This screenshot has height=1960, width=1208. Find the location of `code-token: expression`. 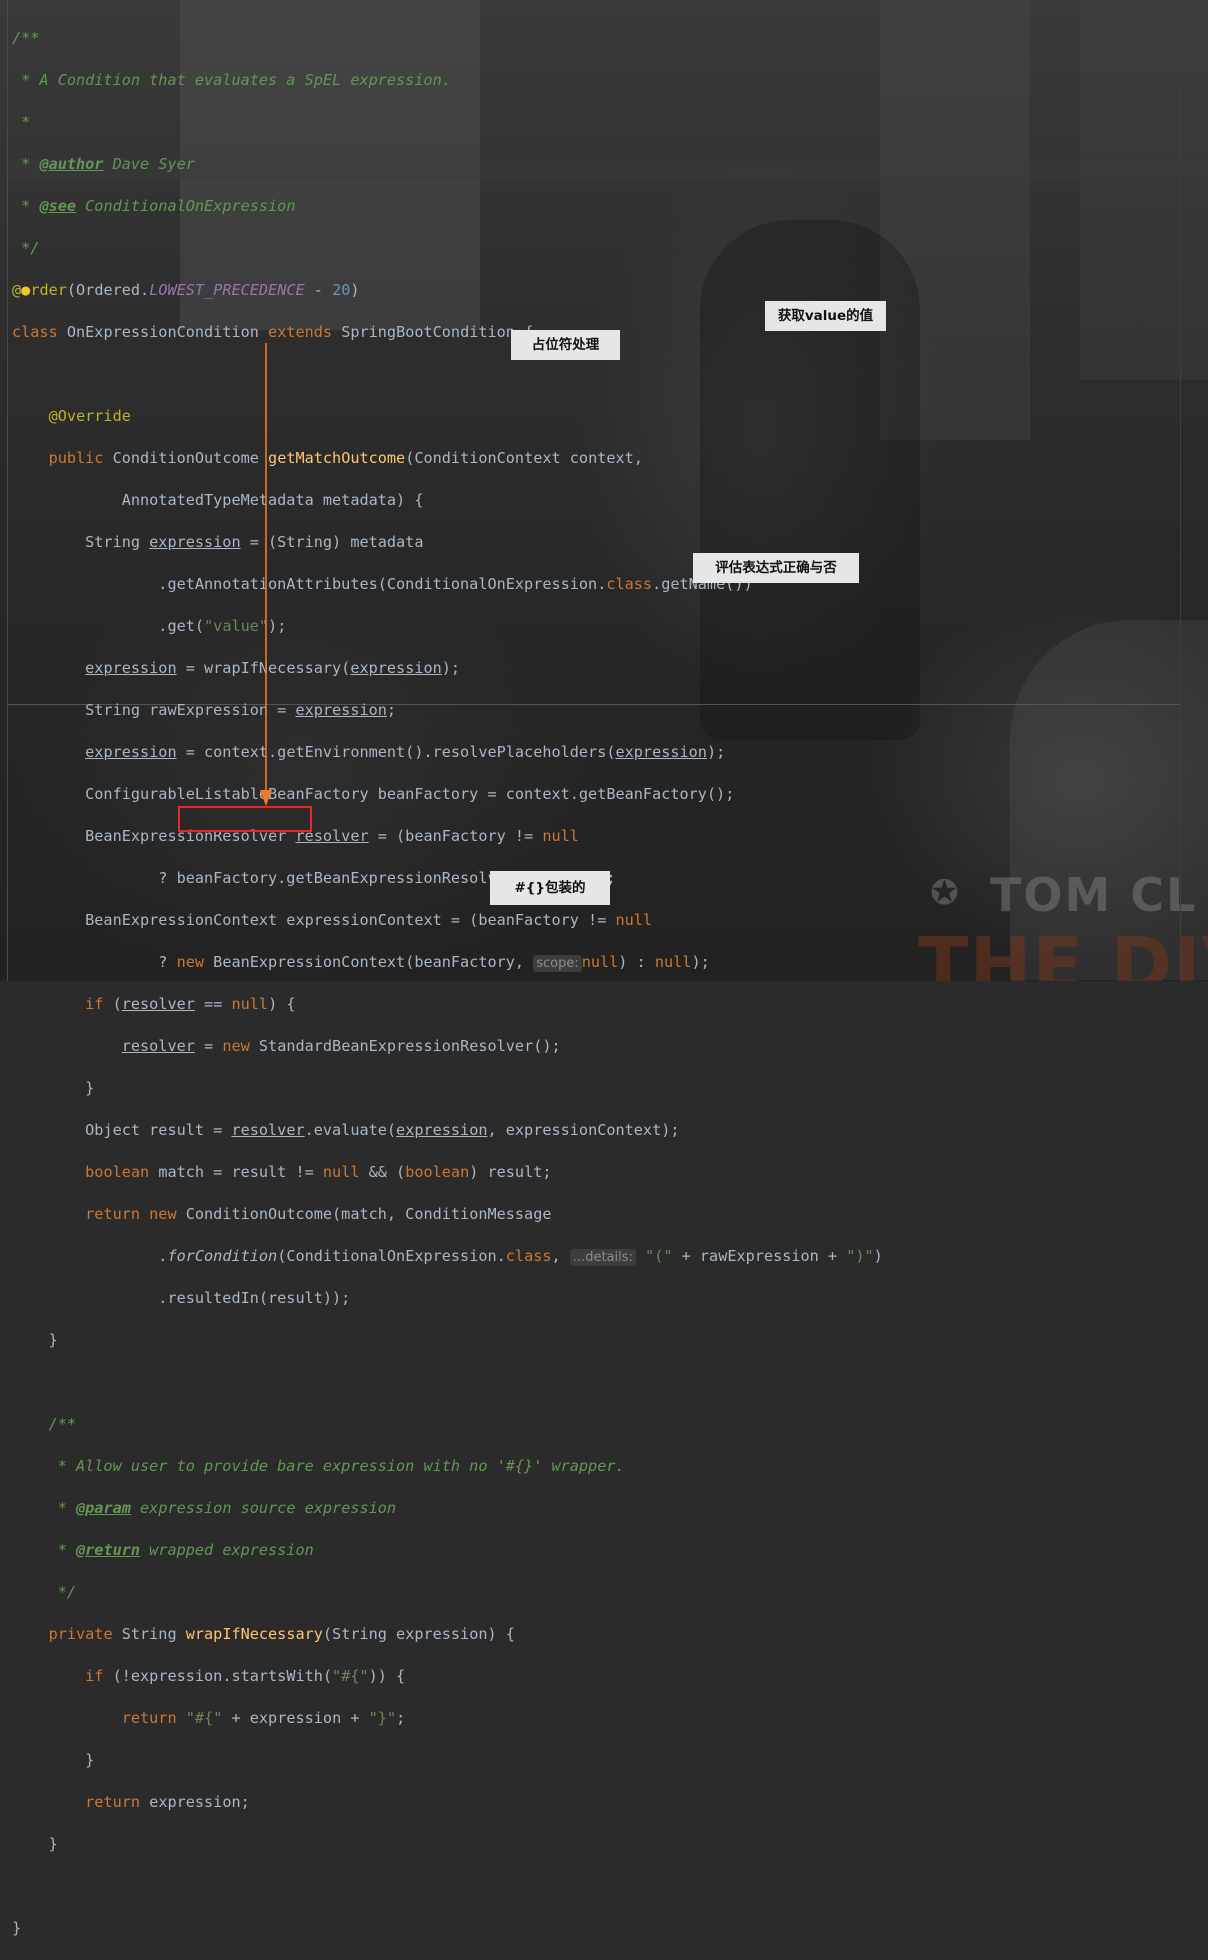

code-token: expression is located at coordinates (442, 1130).